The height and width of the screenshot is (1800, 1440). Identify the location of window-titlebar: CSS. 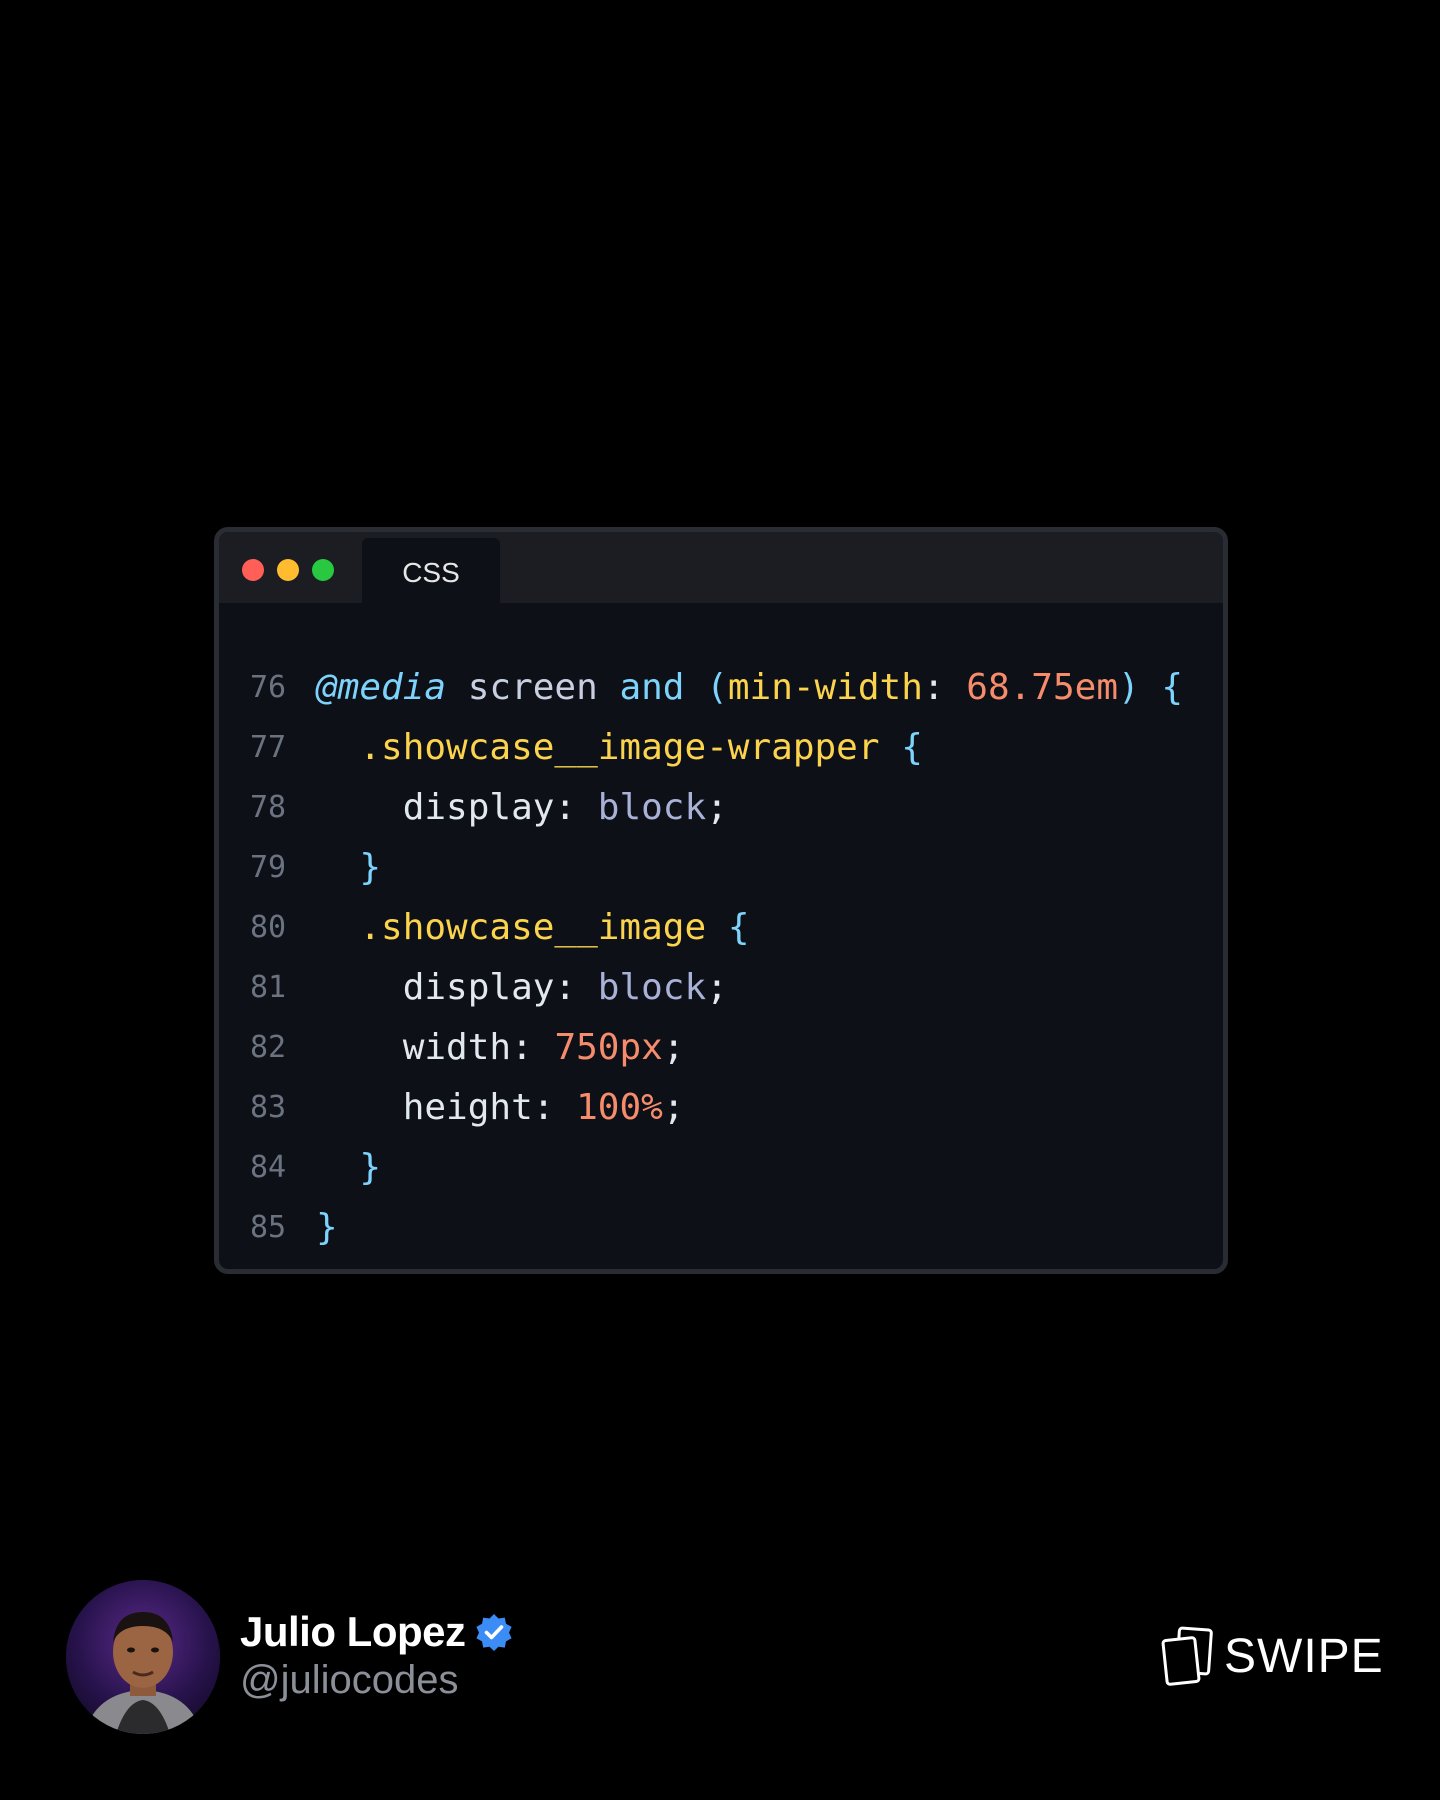
(721, 567).